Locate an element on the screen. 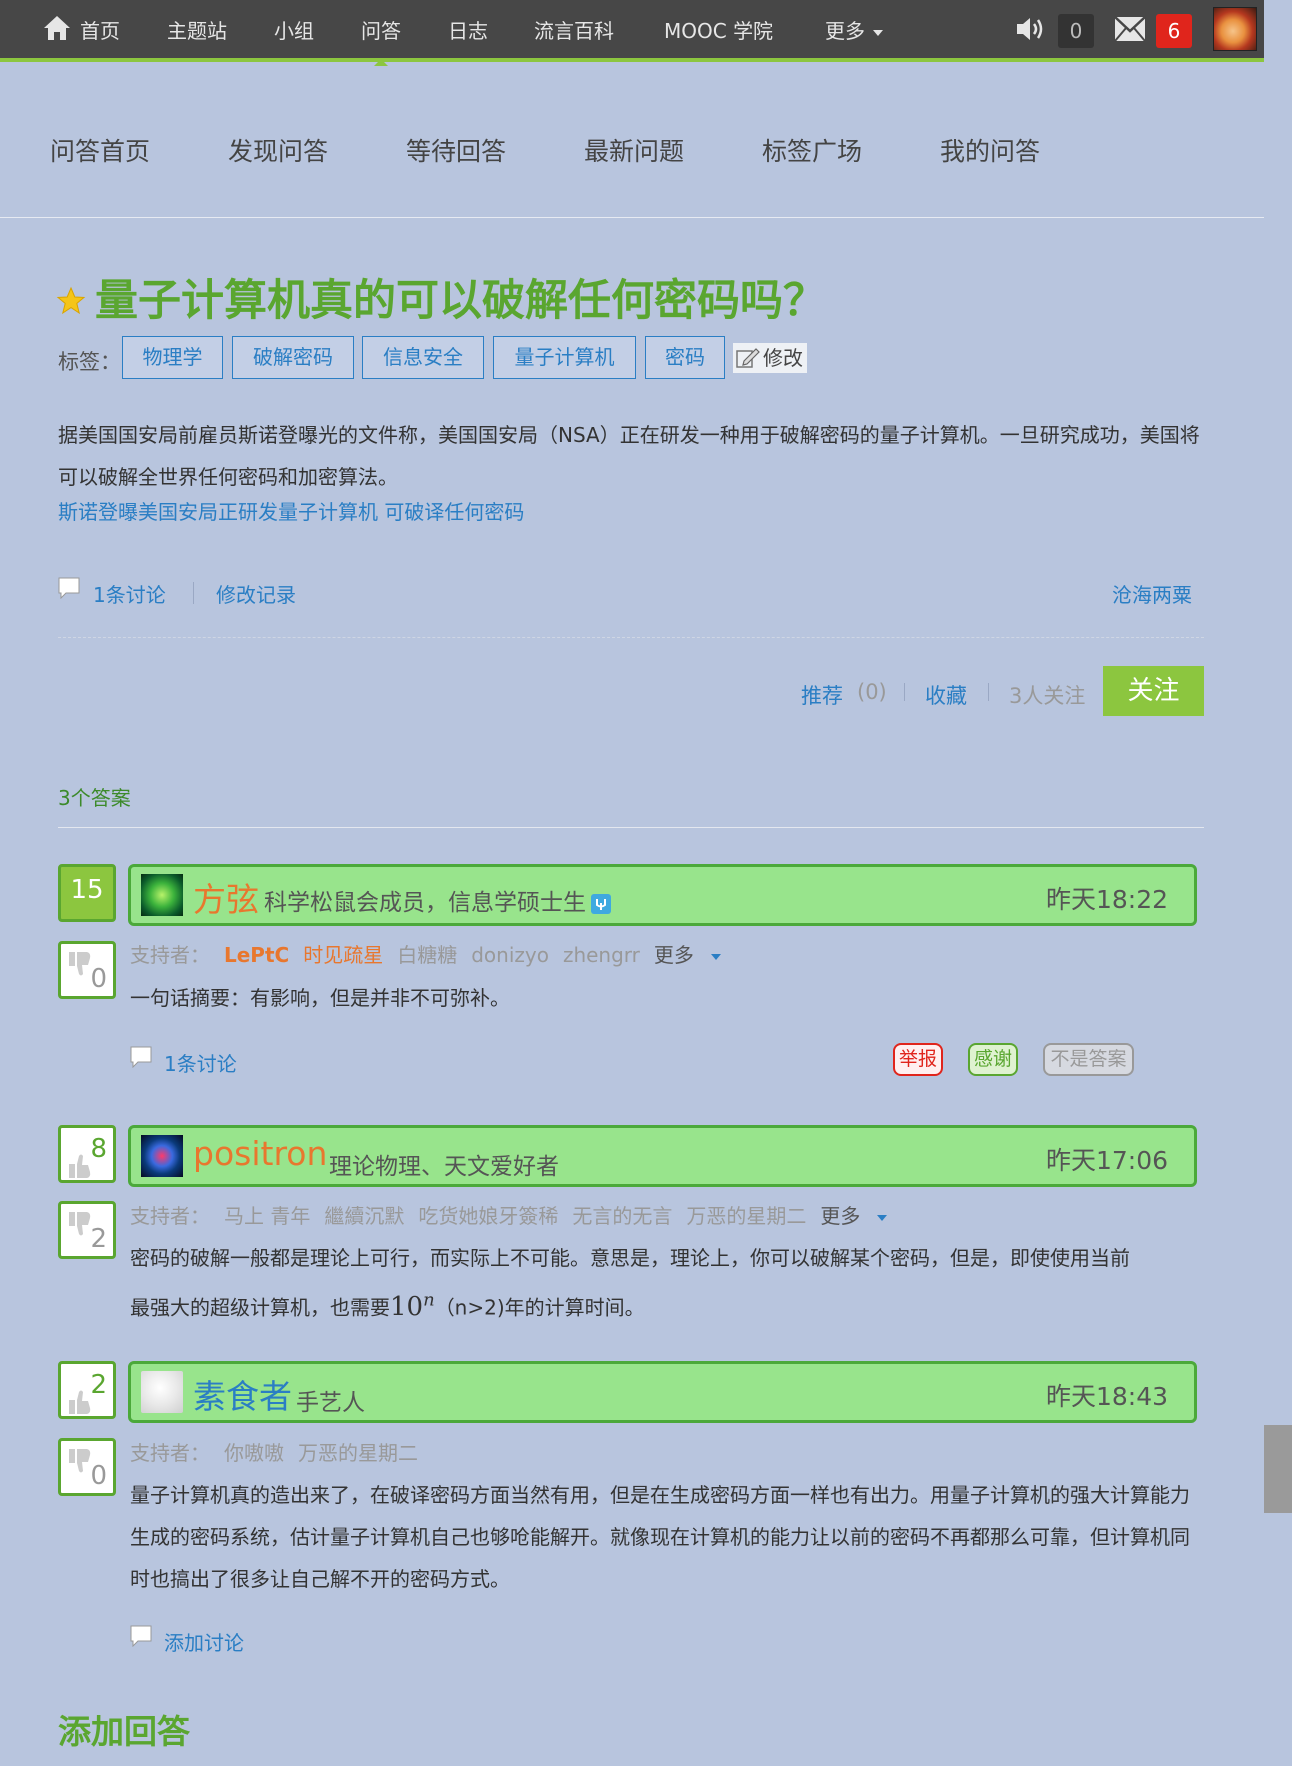  asker-link: 沧海两粟 is located at coordinates (1152, 593).